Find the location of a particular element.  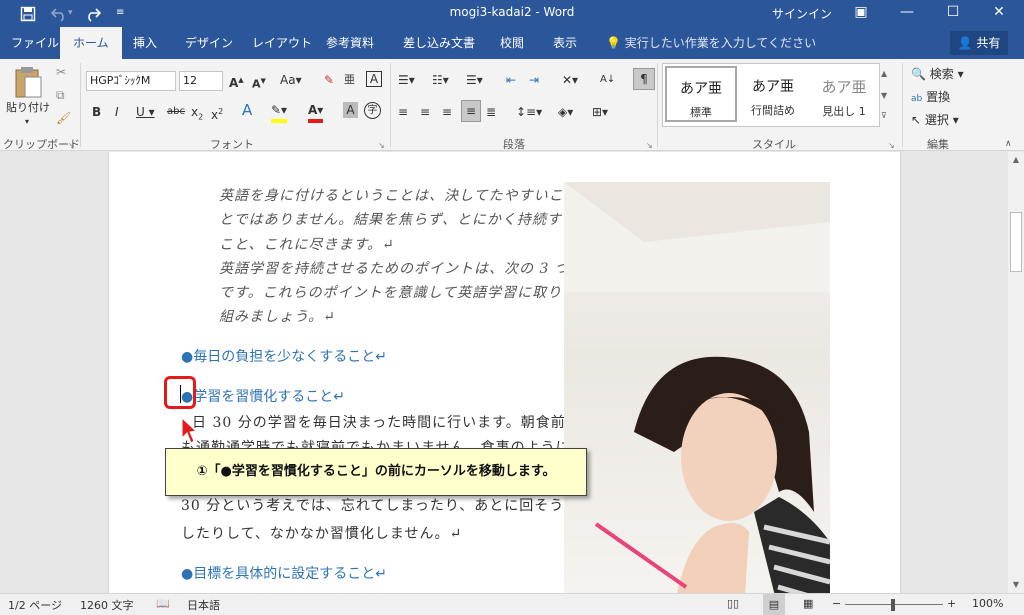

scroll-down-icon: ▼ is located at coordinates (1016, 585).